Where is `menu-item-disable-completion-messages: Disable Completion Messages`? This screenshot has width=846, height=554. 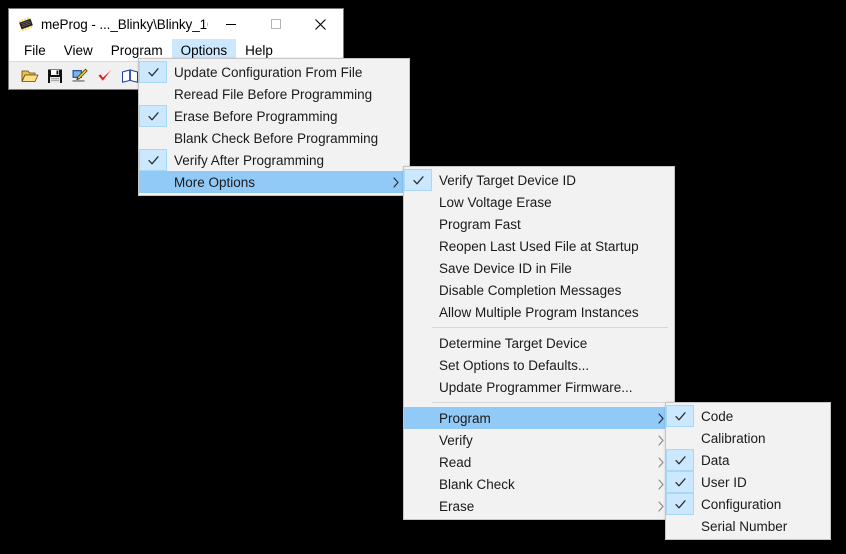 menu-item-disable-completion-messages: Disable Completion Messages is located at coordinates (539, 290).